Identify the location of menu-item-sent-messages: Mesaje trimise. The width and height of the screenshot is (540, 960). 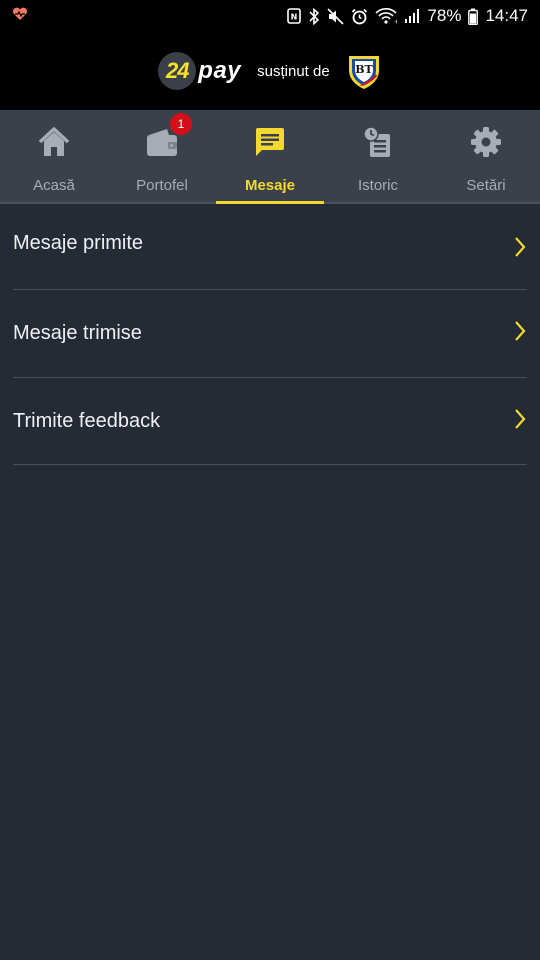
(270, 334).